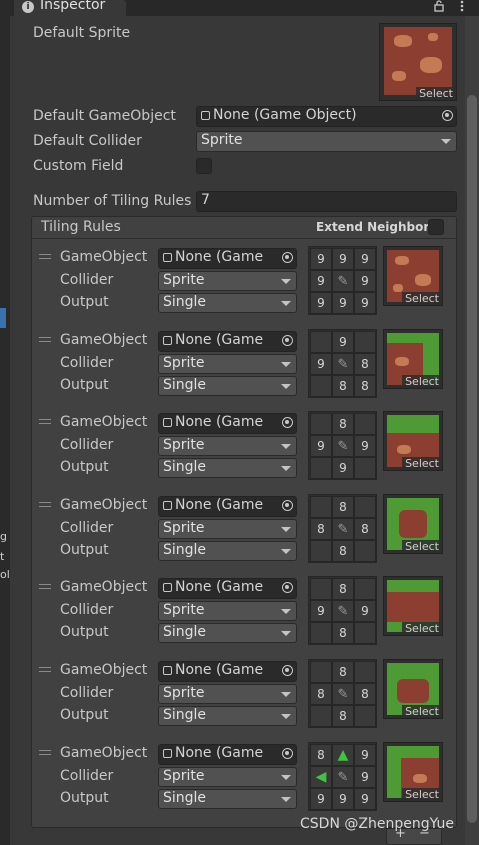 Image resolution: width=479 pixels, height=845 pixels. What do you see at coordinates (326, 201) in the screenshot?
I see `number-rules-input: 7` at bounding box center [326, 201].